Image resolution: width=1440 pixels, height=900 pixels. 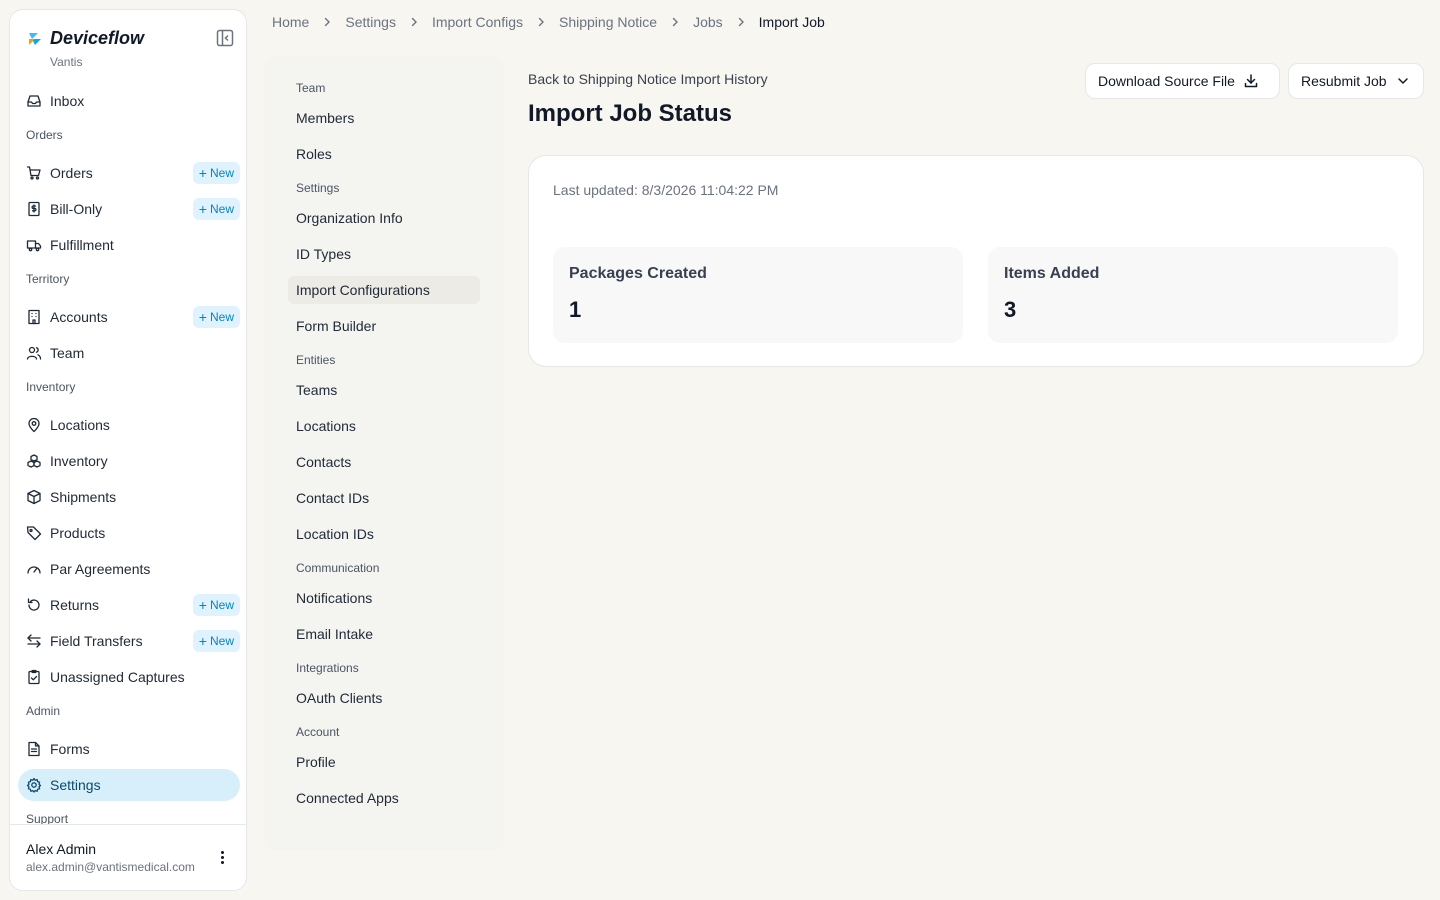 I want to click on sidebar-item-products: Products, so click(x=129, y=533).